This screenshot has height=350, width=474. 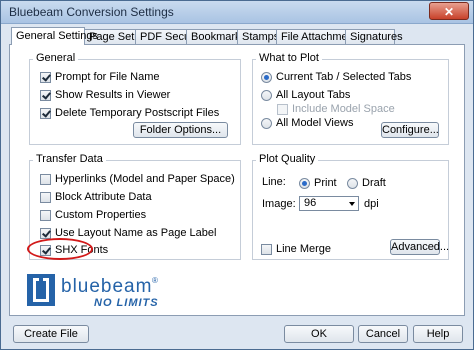 I want to click on checkbox-label: Include Model Space, so click(x=343, y=109).